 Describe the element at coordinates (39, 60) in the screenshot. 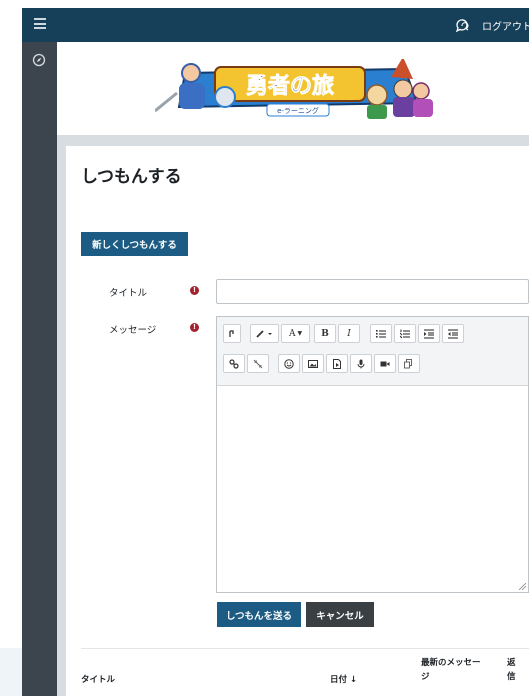

I see `compass-icon` at that location.